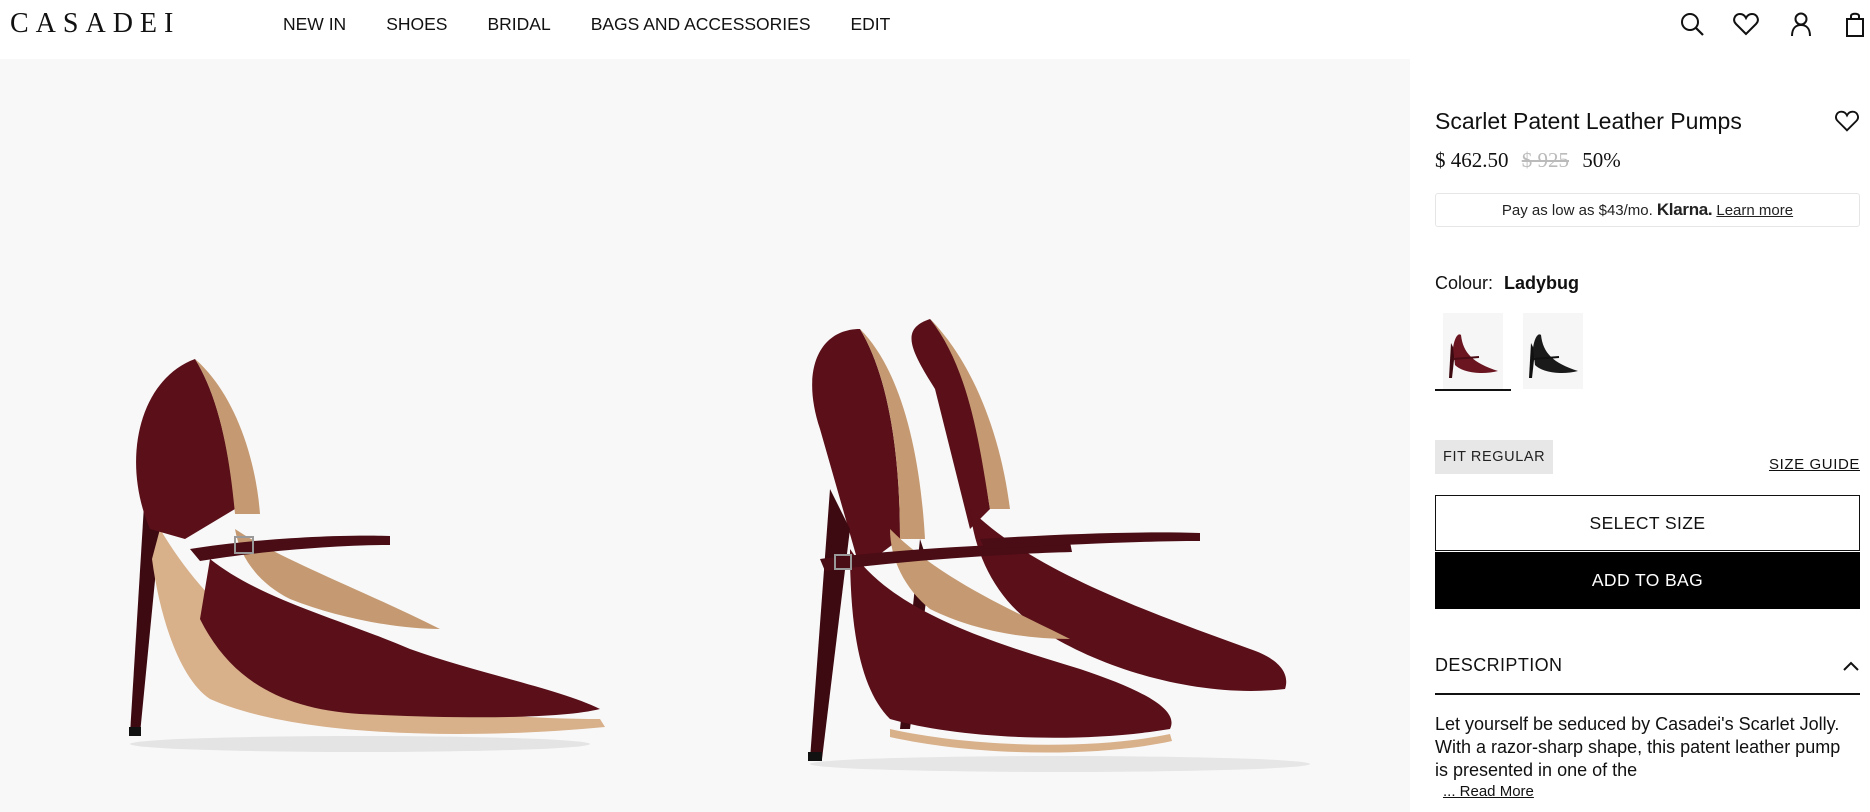 The image size is (1870, 812). What do you see at coordinates (518, 24) in the screenshot?
I see `nav-item-bridal: BRIDAL` at bounding box center [518, 24].